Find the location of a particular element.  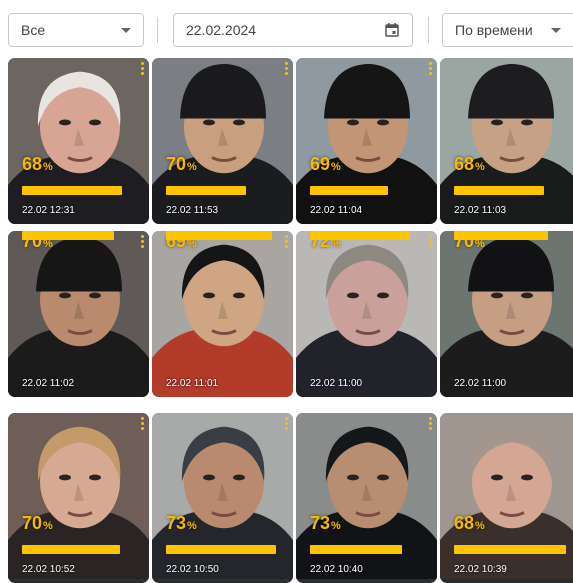

match-card: 68% 22.02 12:31 is located at coordinates (78, 141).